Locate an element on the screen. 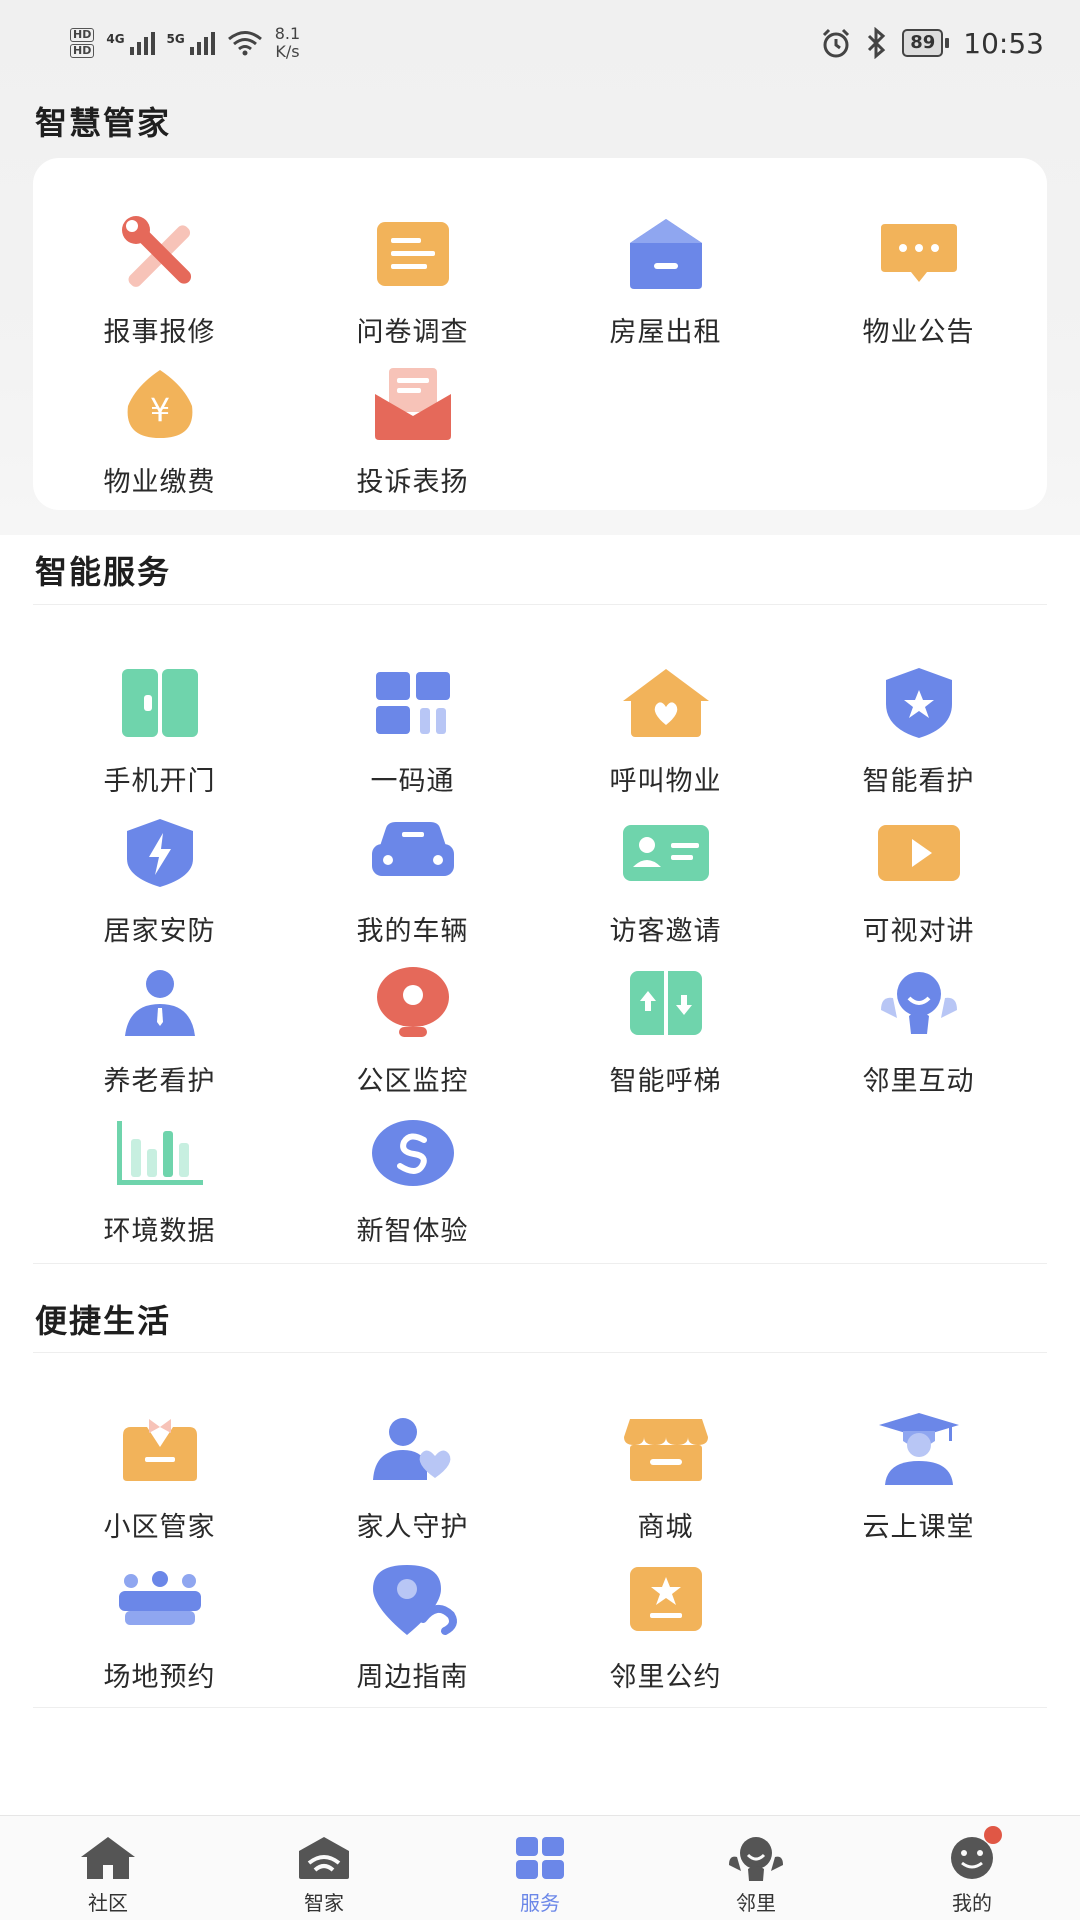  service-label: 周边指南 is located at coordinates (412, 1677).